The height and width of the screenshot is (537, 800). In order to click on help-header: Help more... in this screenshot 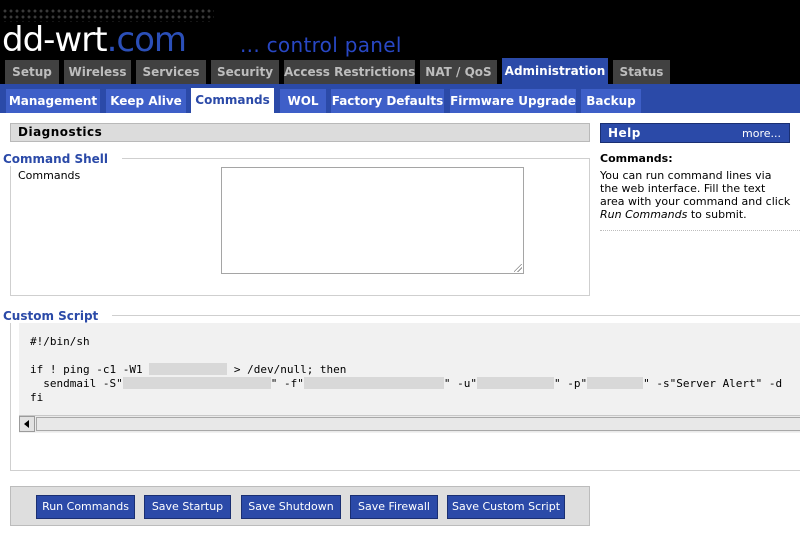, I will do `click(695, 133)`.